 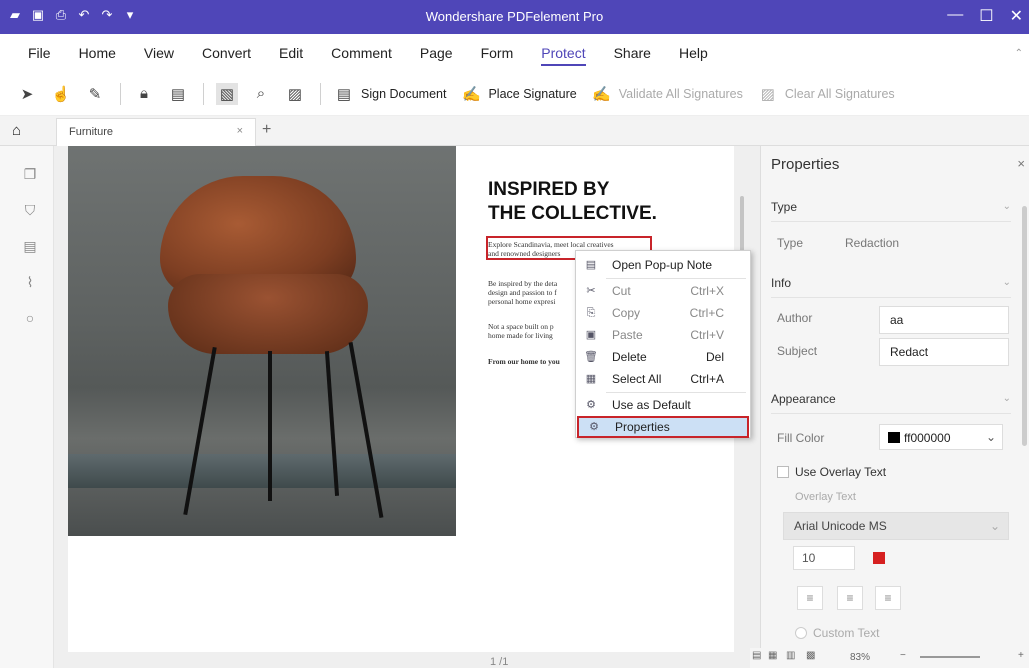 I want to click on menu-select-all: ▦ Select All Ctrl+A, so click(x=664, y=379).